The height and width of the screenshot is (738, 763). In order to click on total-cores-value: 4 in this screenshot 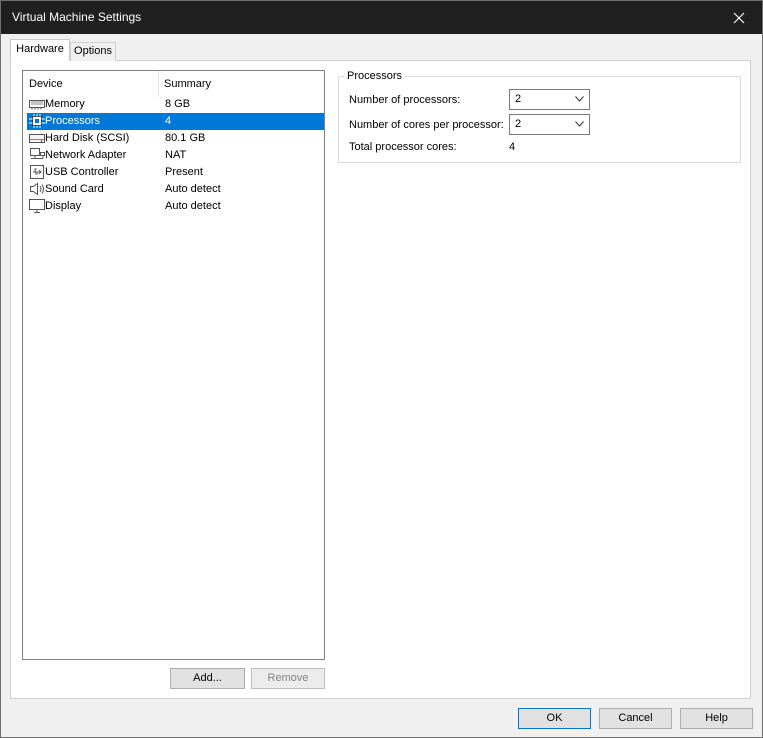, I will do `click(512, 147)`.